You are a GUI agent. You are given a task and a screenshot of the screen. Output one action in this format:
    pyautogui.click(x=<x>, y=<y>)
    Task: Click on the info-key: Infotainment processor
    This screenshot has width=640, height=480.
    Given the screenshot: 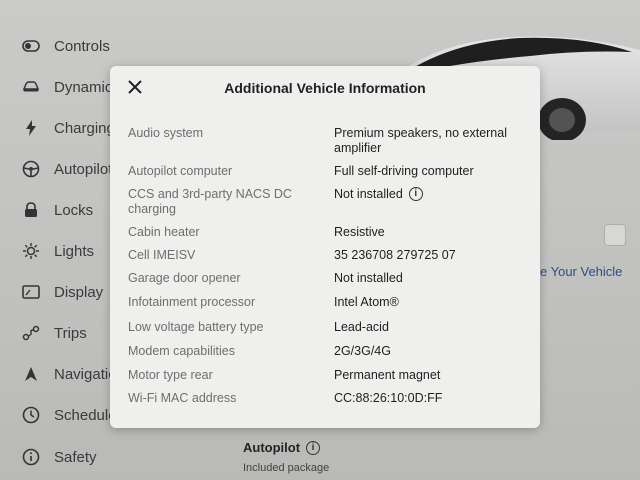 What is the action you would take?
    pyautogui.click(x=192, y=302)
    